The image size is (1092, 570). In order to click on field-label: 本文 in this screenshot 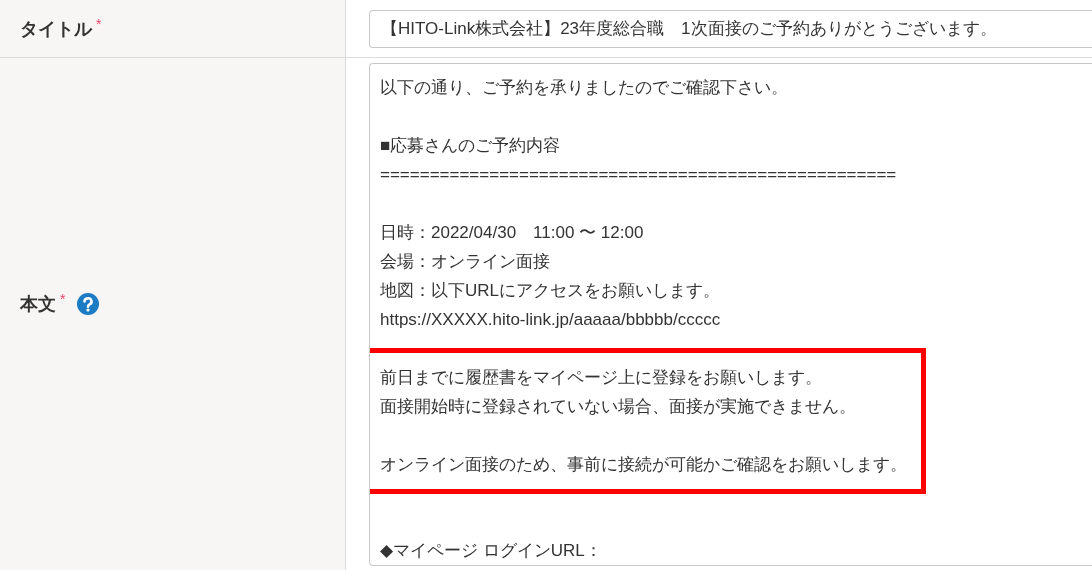, I will do `click(38, 304)`.